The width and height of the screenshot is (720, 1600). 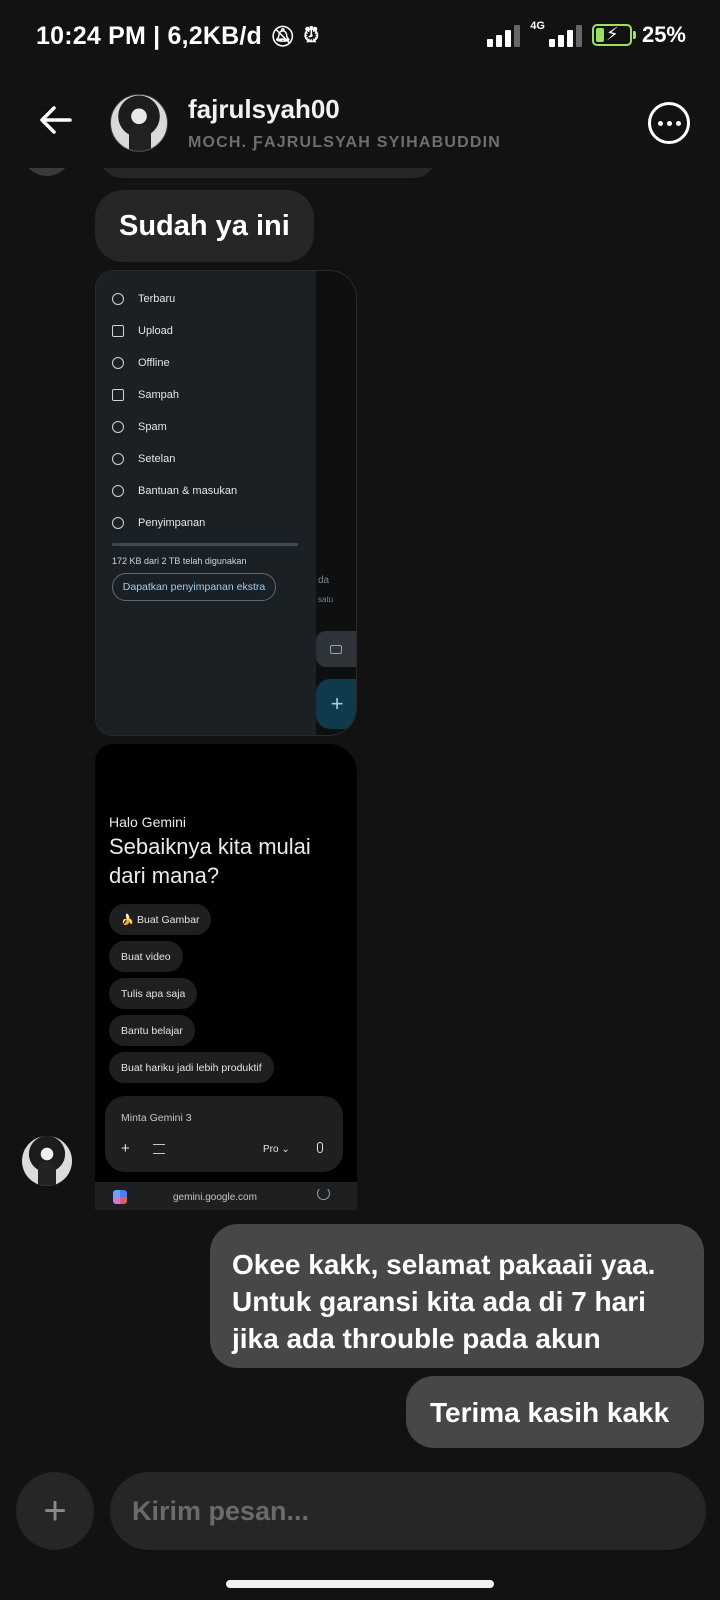 I want to click on message-bubble-incoming: Sudah ya ini, so click(x=204, y=226).